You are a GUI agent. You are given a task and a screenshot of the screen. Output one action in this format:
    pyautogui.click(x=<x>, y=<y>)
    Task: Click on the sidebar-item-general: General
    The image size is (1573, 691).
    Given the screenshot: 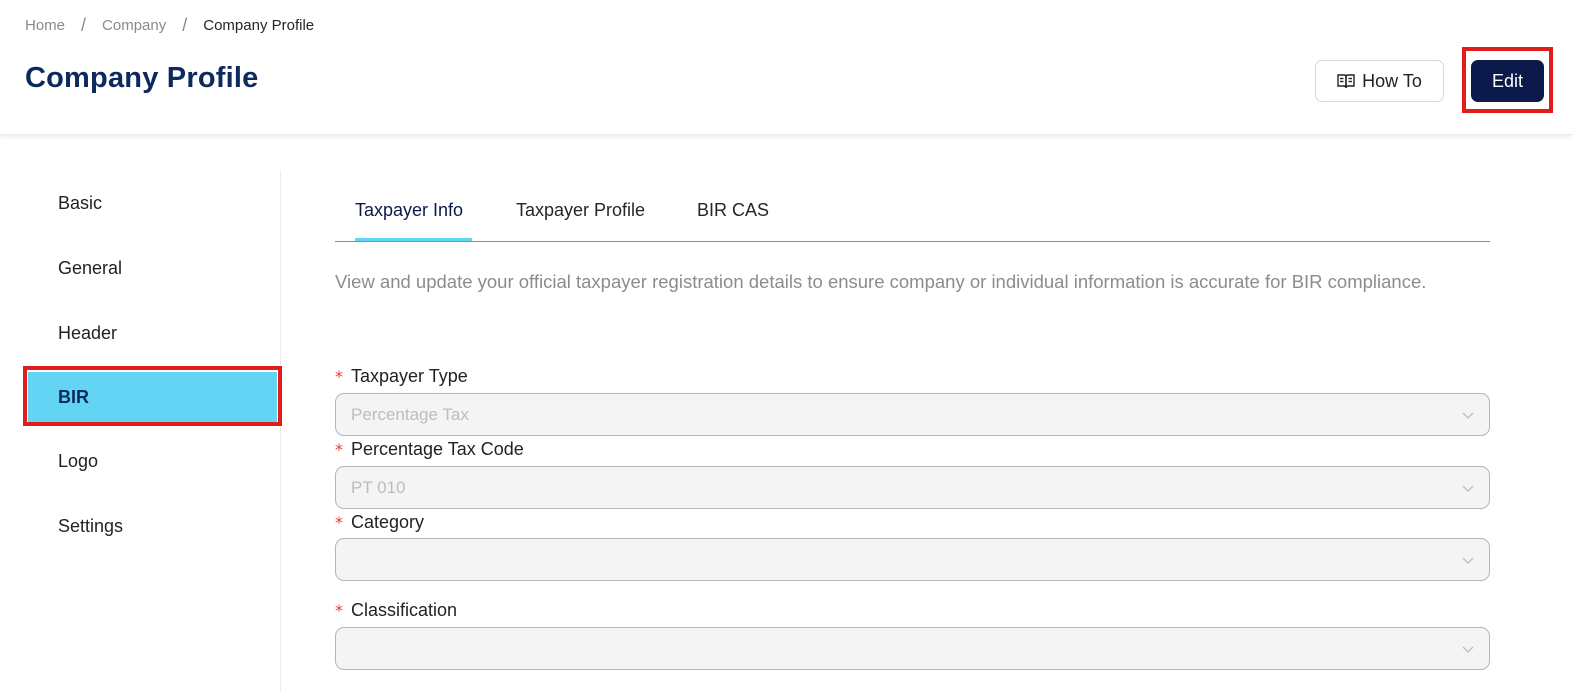 What is the action you would take?
    pyautogui.click(x=152, y=268)
    